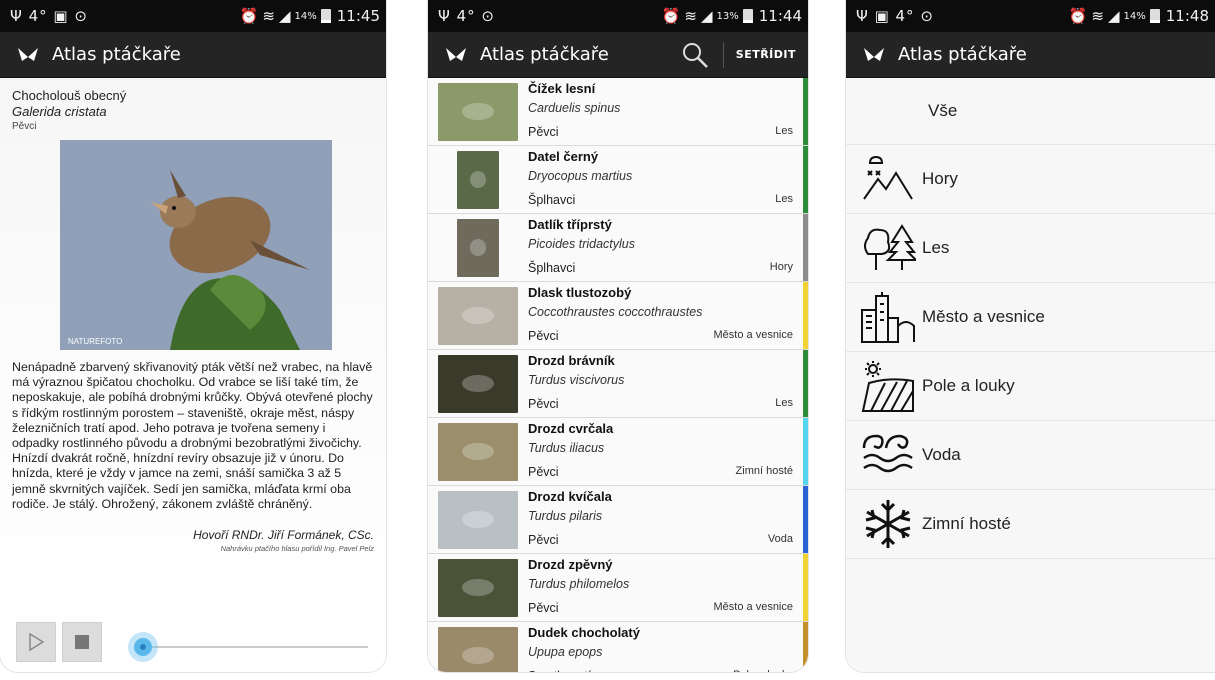 The width and height of the screenshot is (1215, 680). What do you see at coordinates (888, 317) in the screenshot?
I see `city-icon` at bounding box center [888, 317].